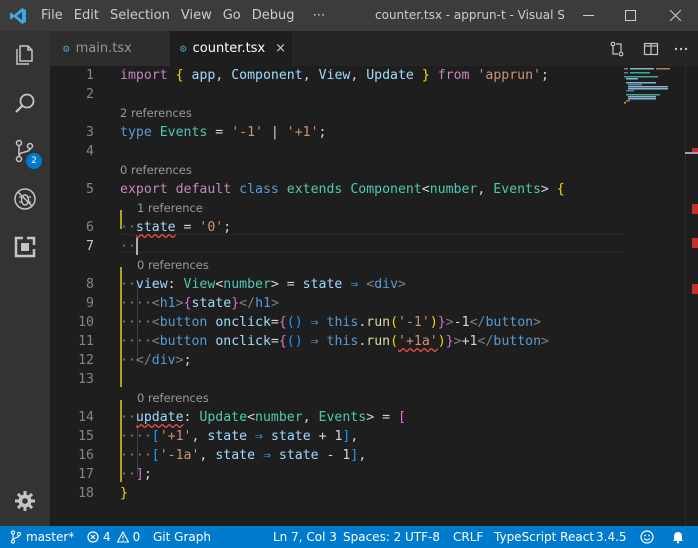 This screenshot has width=698, height=548. Describe the element at coordinates (113, 537) in the screenshot. I see `problems-status: 4 0` at that location.